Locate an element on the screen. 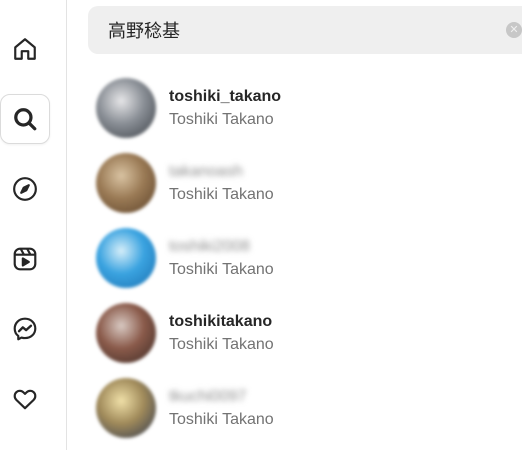 This screenshot has height=450, width=522. nav-explore is located at coordinates (25, 189).